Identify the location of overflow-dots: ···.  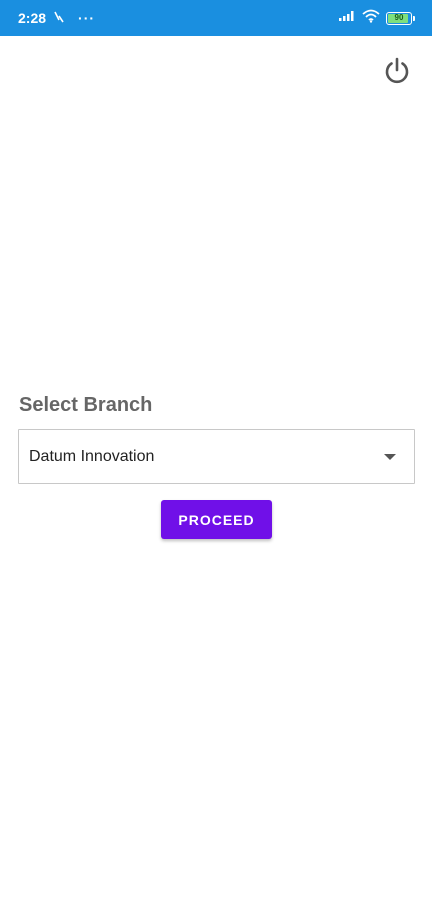
(87, 18).